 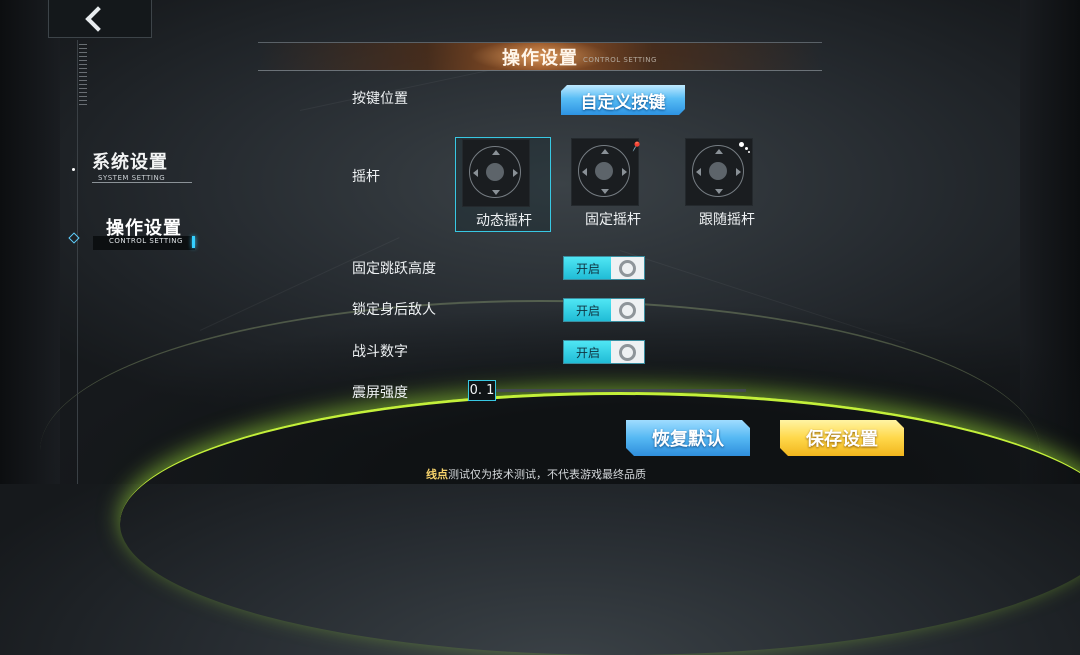 I want to click on page-subtitle: CONTROL SETTING, so click(x=620, y=60).